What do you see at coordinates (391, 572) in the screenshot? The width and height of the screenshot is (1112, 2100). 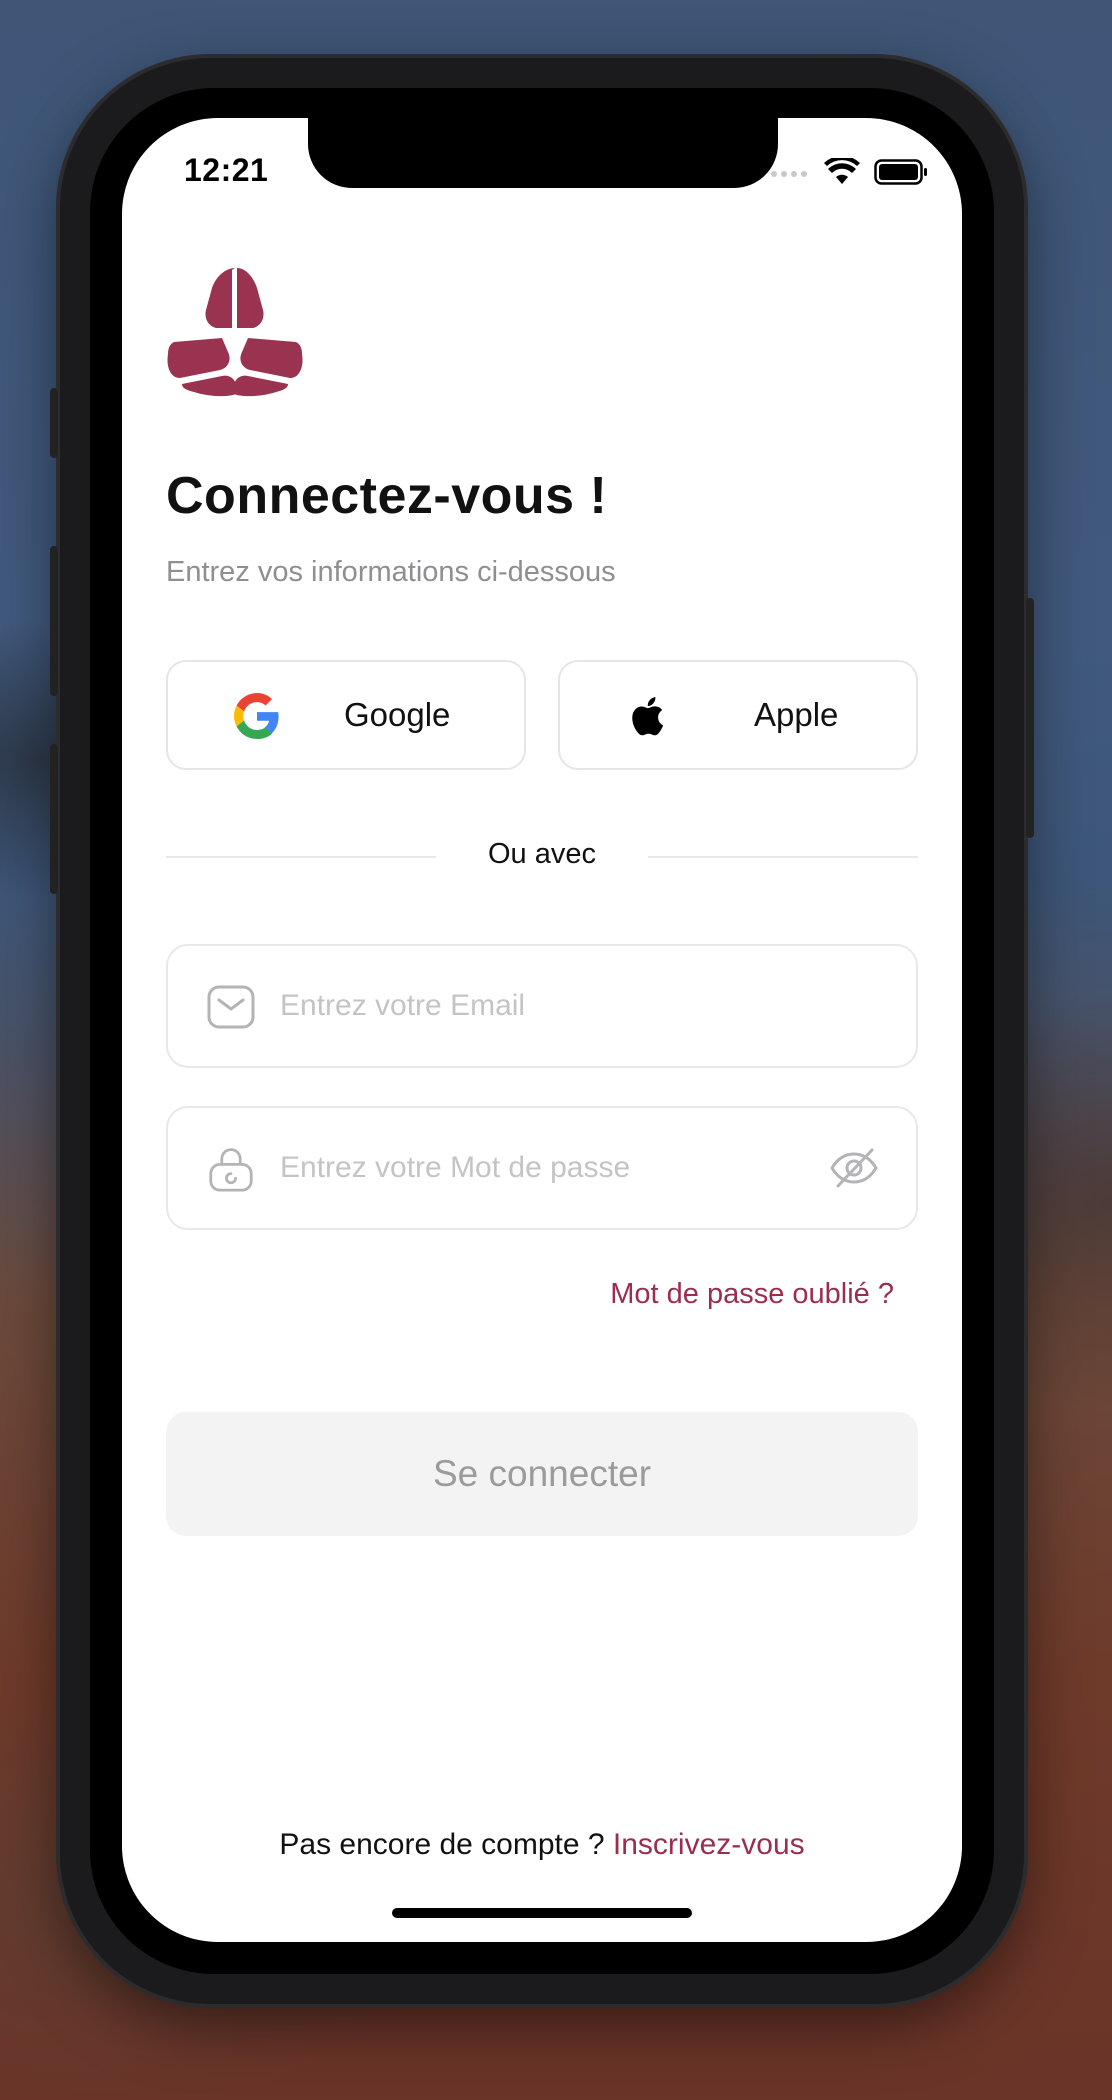 I see `page-subtitle: Entrez vos informations ci-dessous` at bounding box center [391, 572].